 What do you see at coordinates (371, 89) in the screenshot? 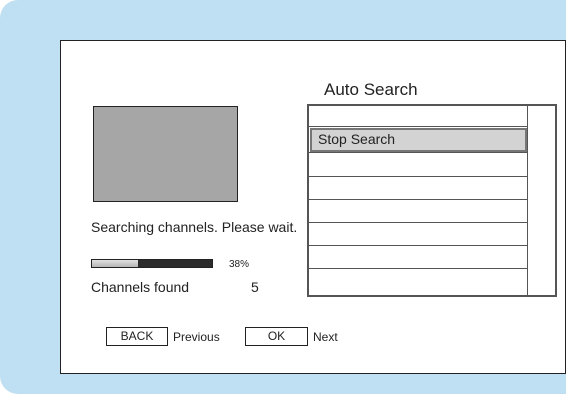
I see `menu-title: Auto Search` at bounding box center [371, 89].